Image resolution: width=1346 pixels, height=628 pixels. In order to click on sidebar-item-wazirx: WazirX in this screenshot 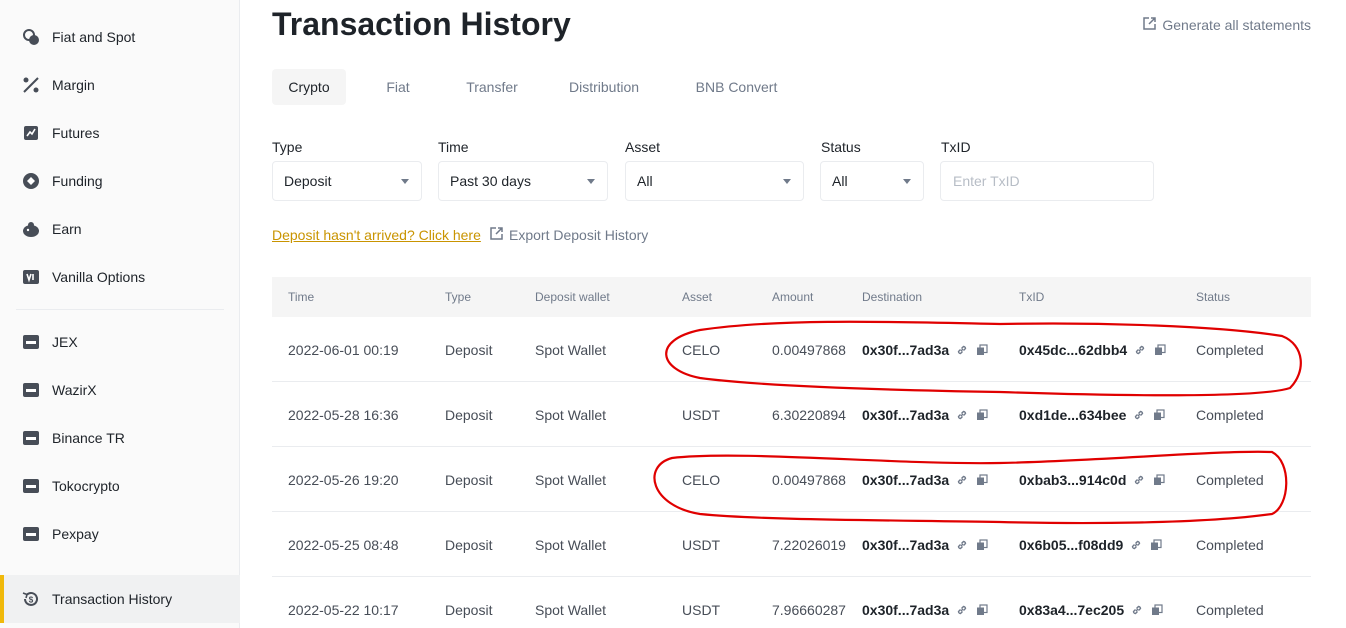, I will do `click(120, 390)`.